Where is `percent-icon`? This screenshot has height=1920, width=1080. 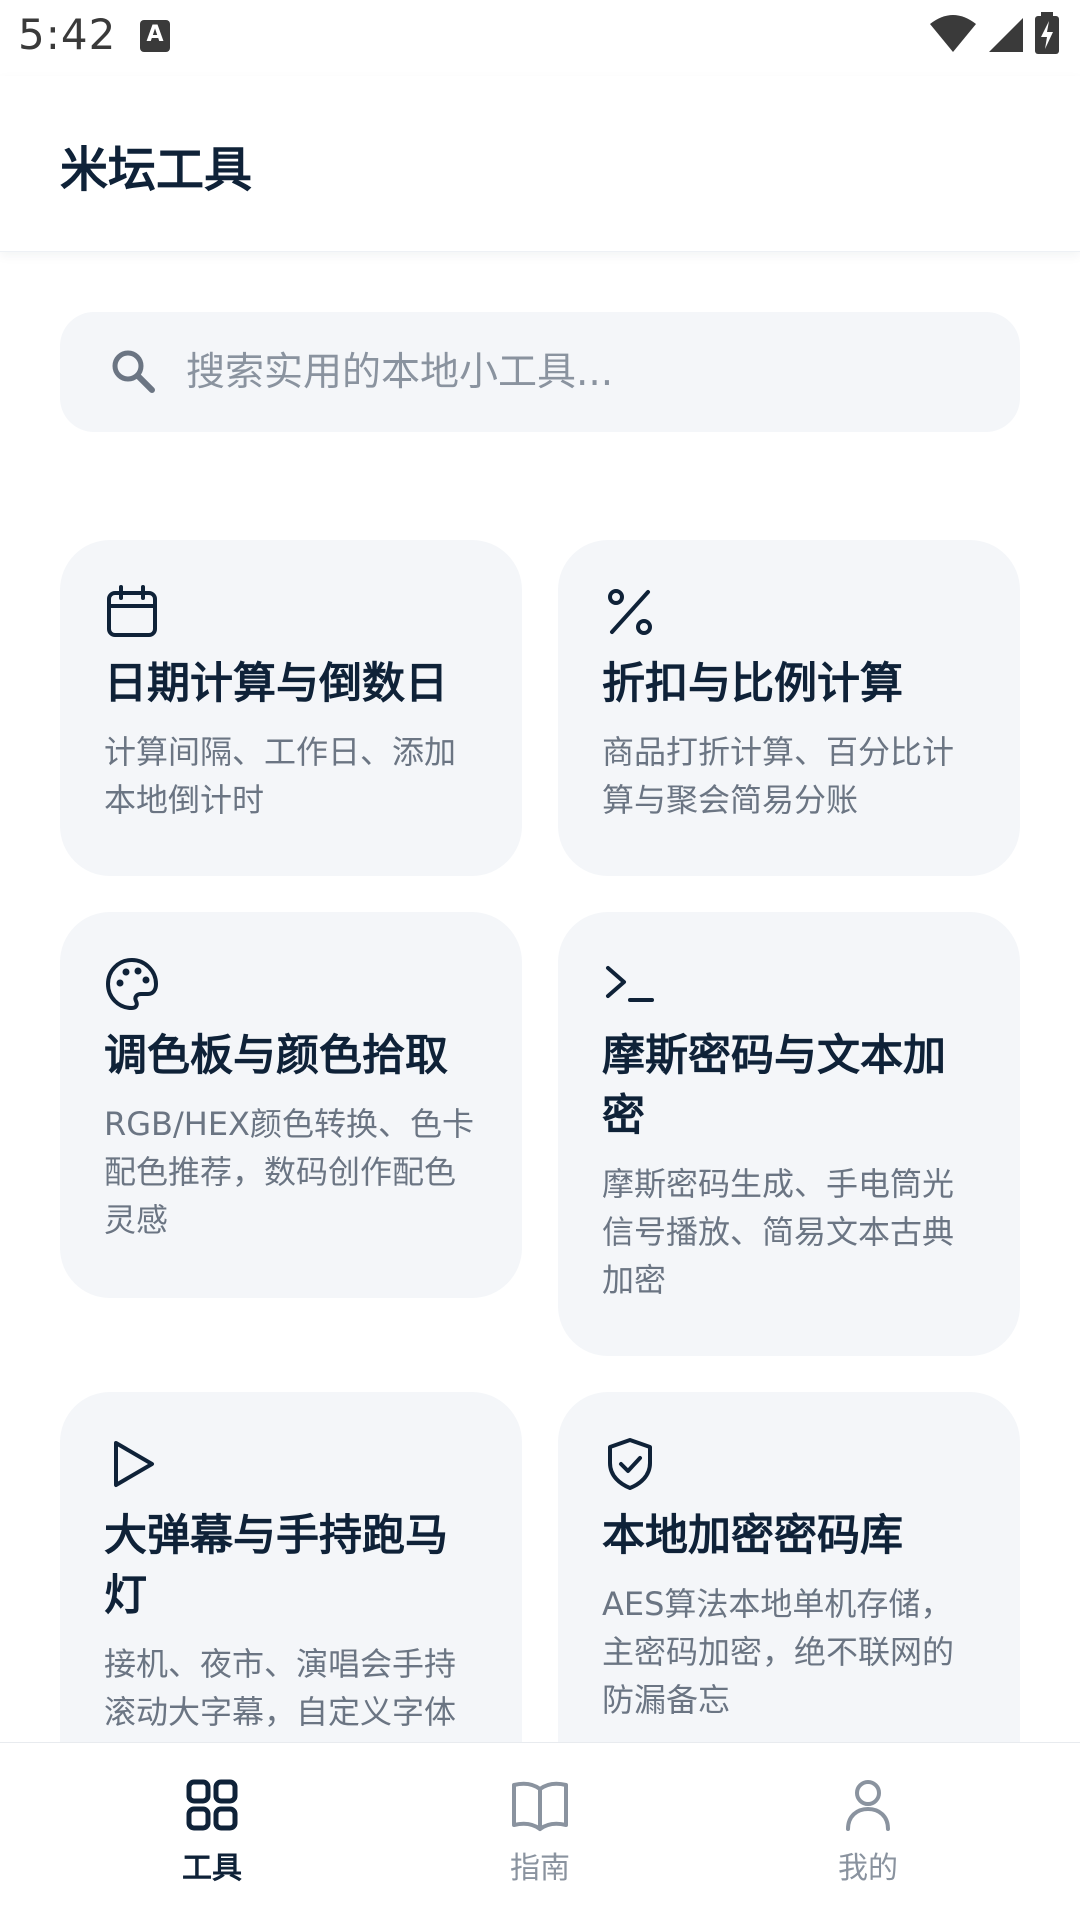 percent-icon is located at coordinates (630, 612).